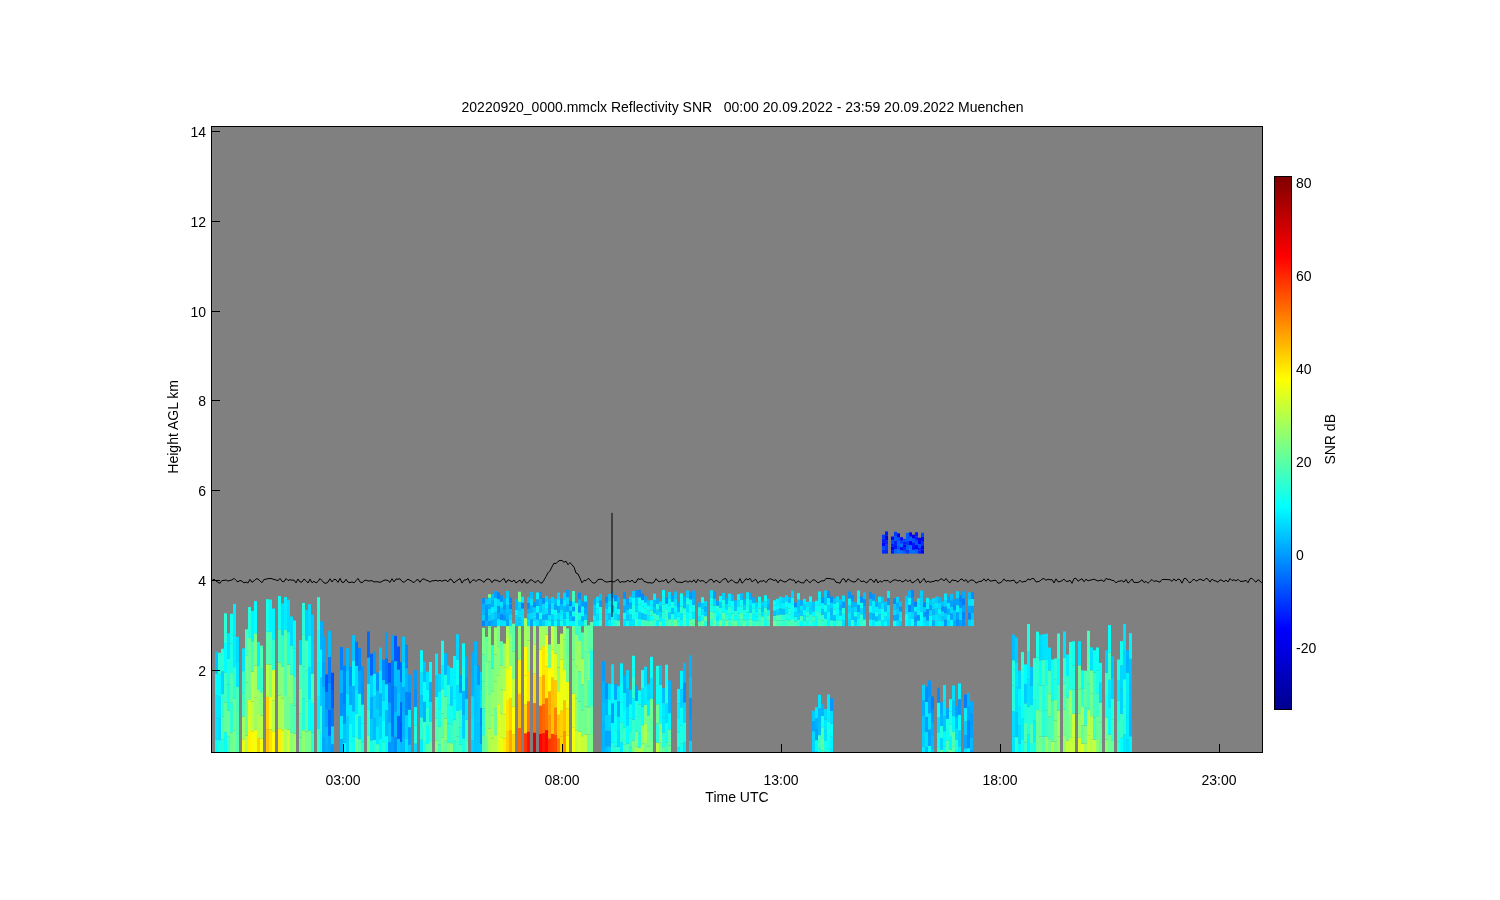  What do you see at coordinates (201, 671) in the screenshot?
I see `y-tick-label: 2` at bounding box center [201, 671].